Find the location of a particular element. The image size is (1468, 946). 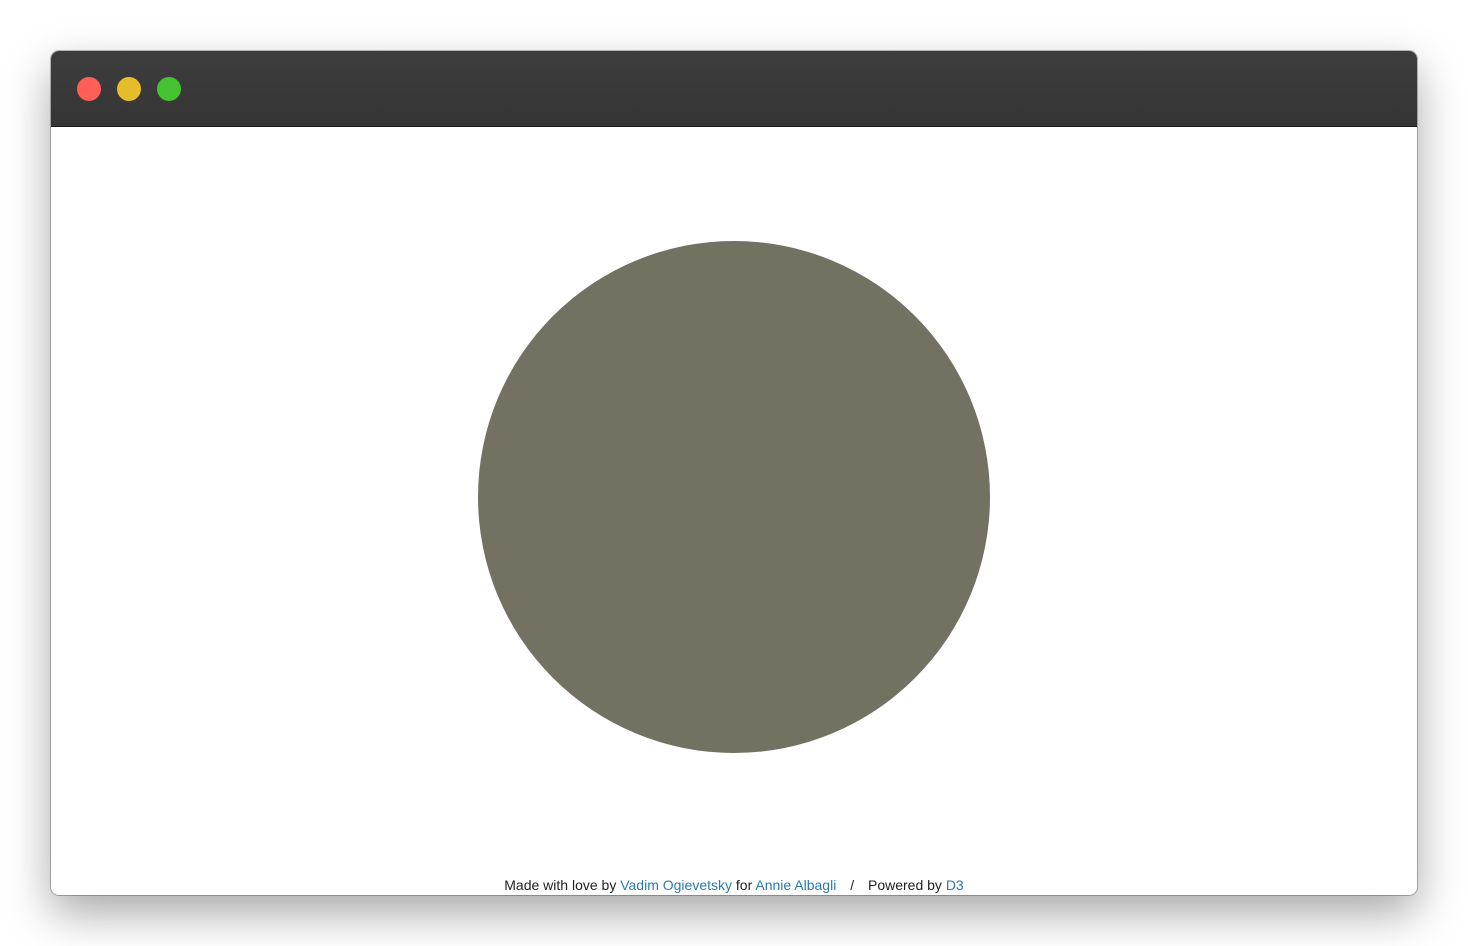

made-with-love-text: Made with love by is located at coordinates (560, 885).